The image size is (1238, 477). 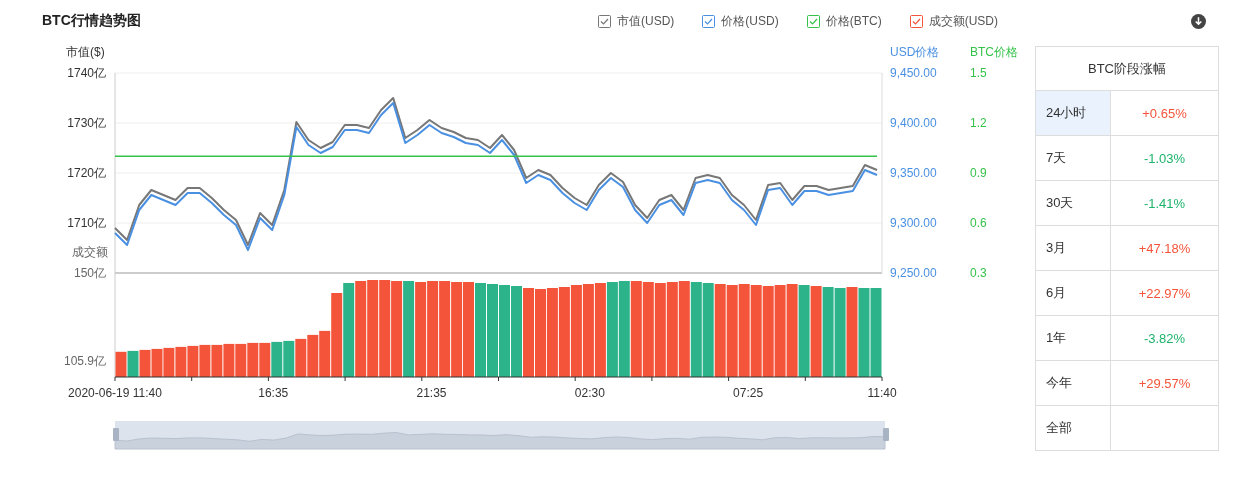 What do you see at coordinates (273, 393) in the screenshot?
I see `axis-label: 16:35` at bounding box center [273, 393].